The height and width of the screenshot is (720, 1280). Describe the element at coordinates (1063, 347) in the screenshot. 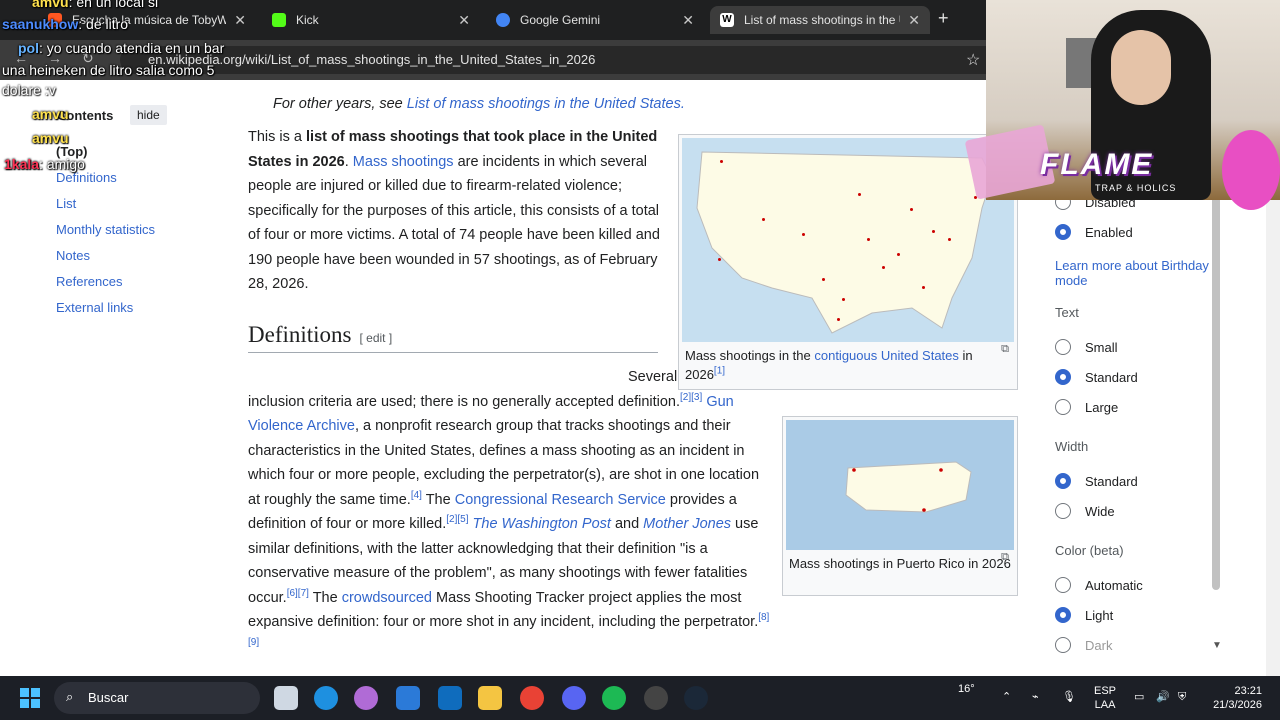

I see `radio-small` at that location.